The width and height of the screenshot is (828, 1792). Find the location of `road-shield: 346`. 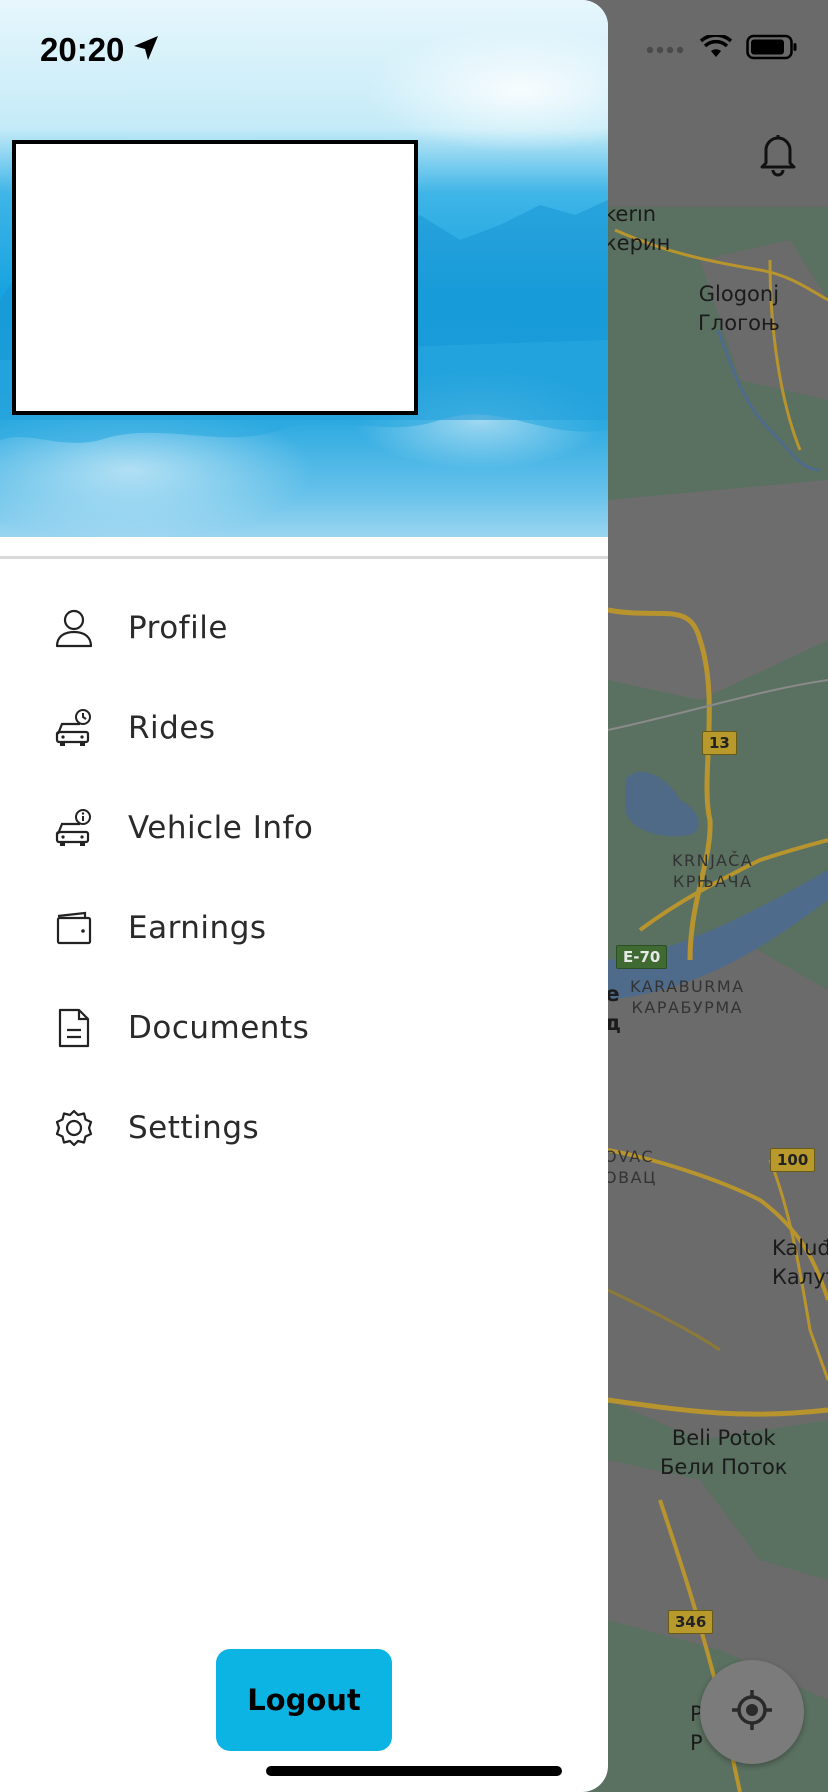

road-shield: 346 is located at coordinates (691, 1622).